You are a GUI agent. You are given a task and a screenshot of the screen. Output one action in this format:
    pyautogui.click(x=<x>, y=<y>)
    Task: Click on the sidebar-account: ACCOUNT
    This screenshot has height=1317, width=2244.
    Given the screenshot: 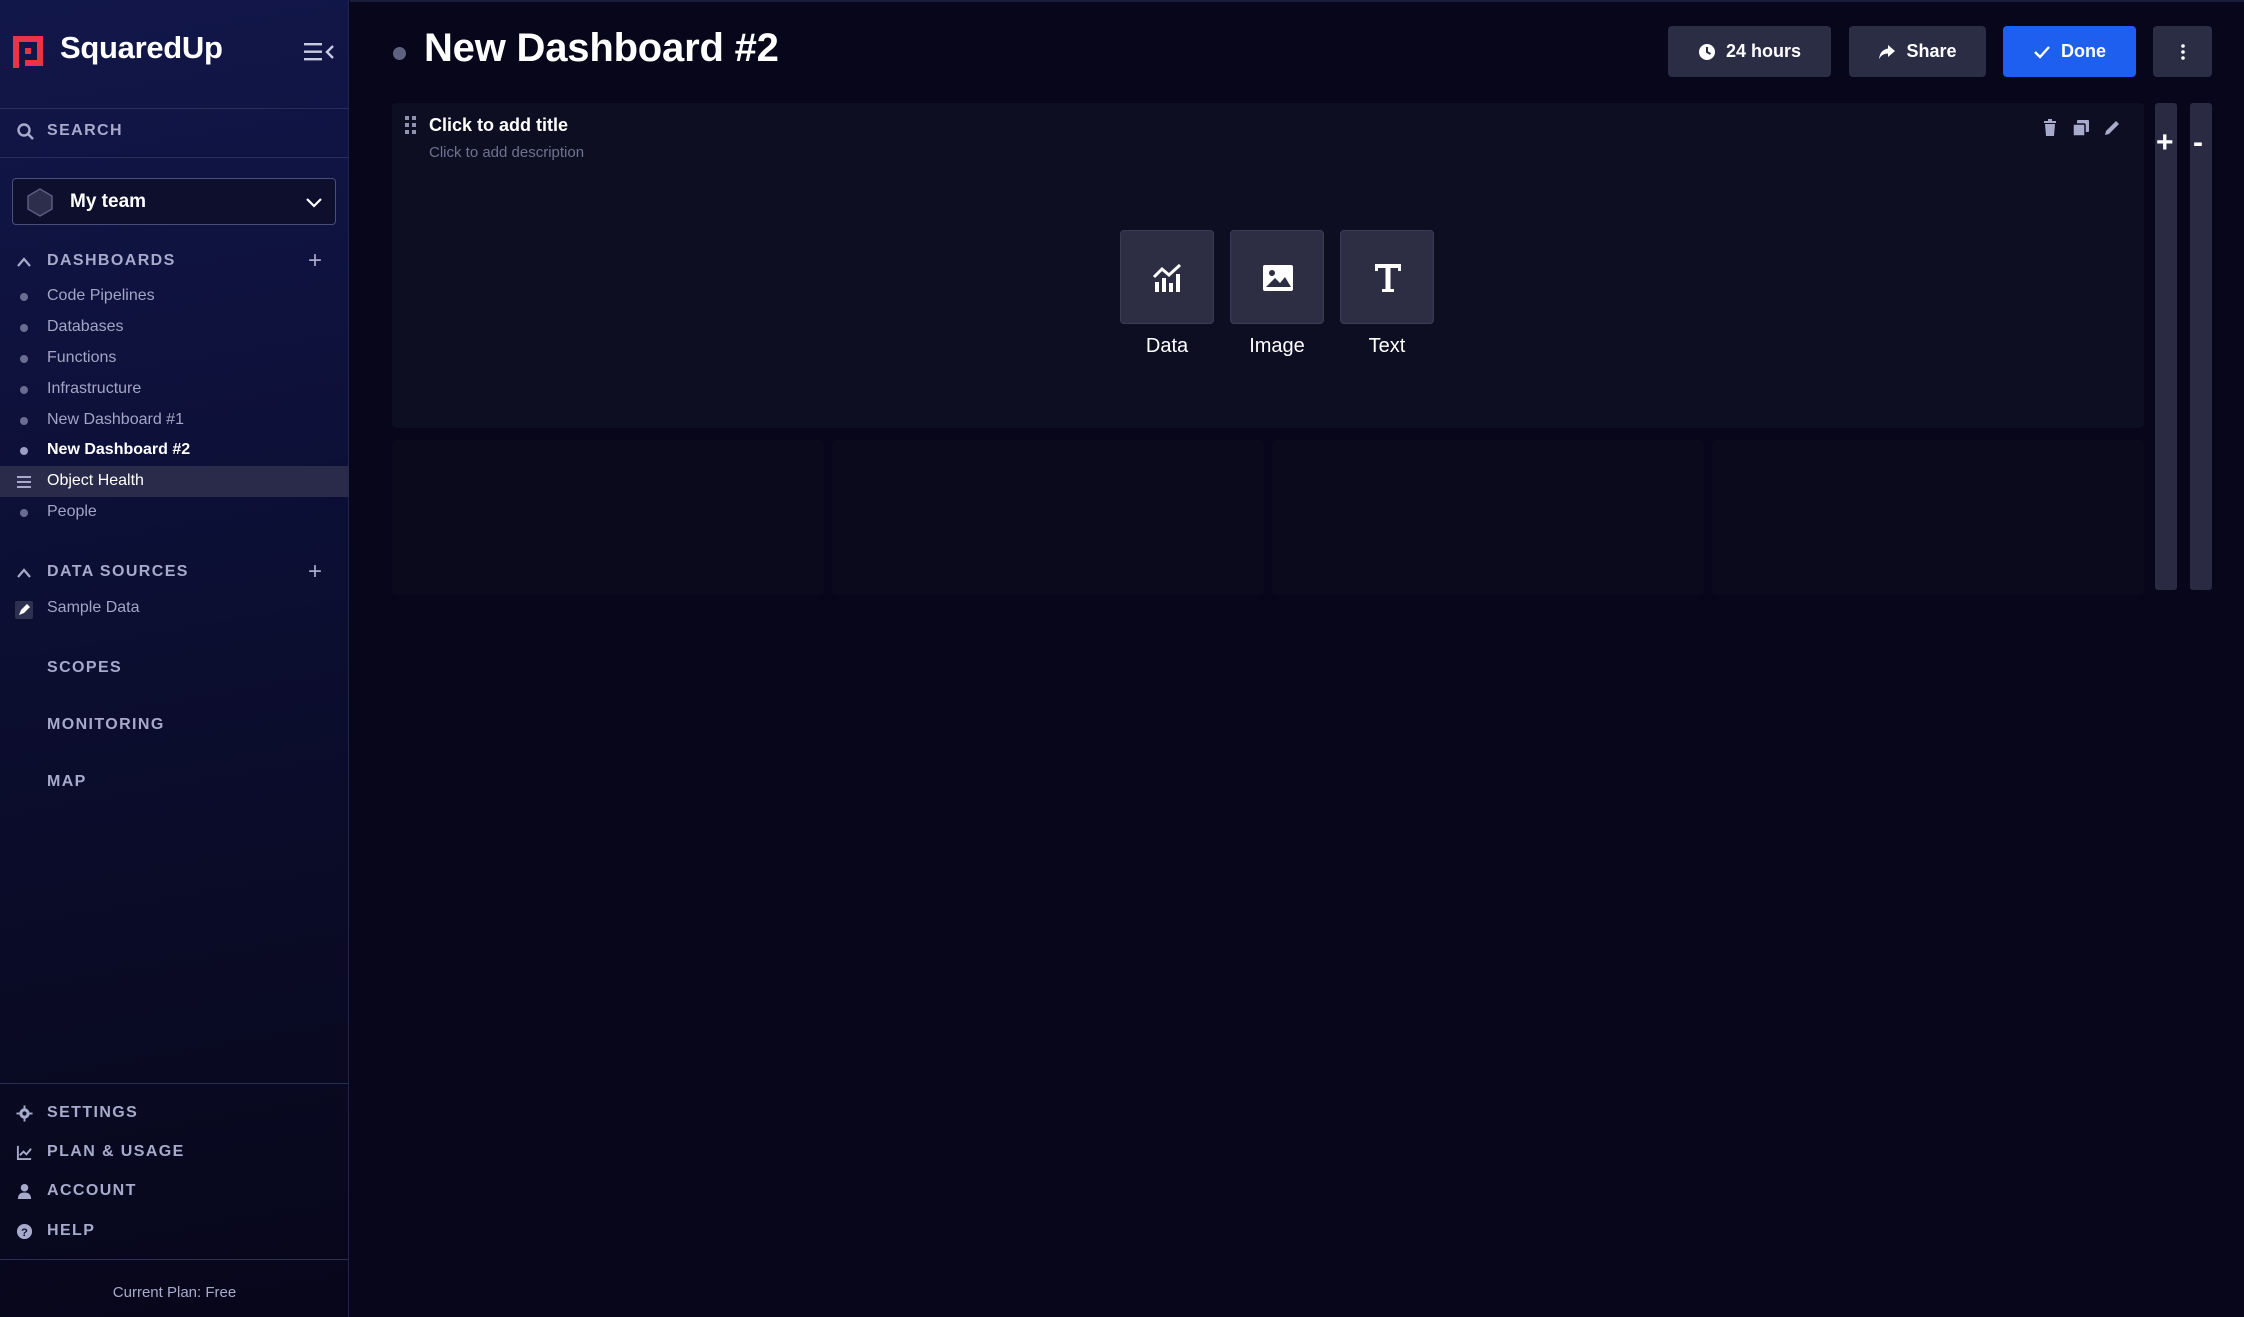 What is the action you would take?
    pyautogui.click(x=174, y=1192)
    